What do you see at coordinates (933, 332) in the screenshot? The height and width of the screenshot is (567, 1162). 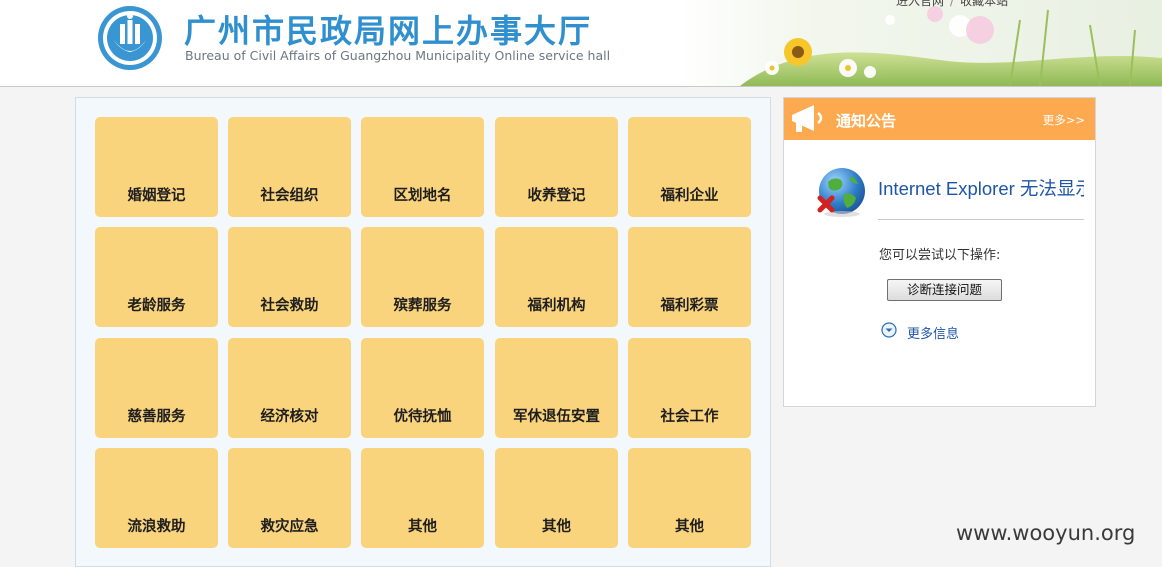 I see `more-info-link: 更多信息` at bounding box center [933, 332].